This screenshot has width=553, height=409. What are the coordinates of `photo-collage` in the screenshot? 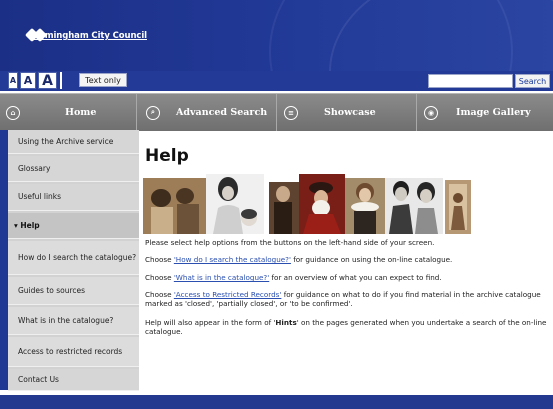 It's located at (307, 204).